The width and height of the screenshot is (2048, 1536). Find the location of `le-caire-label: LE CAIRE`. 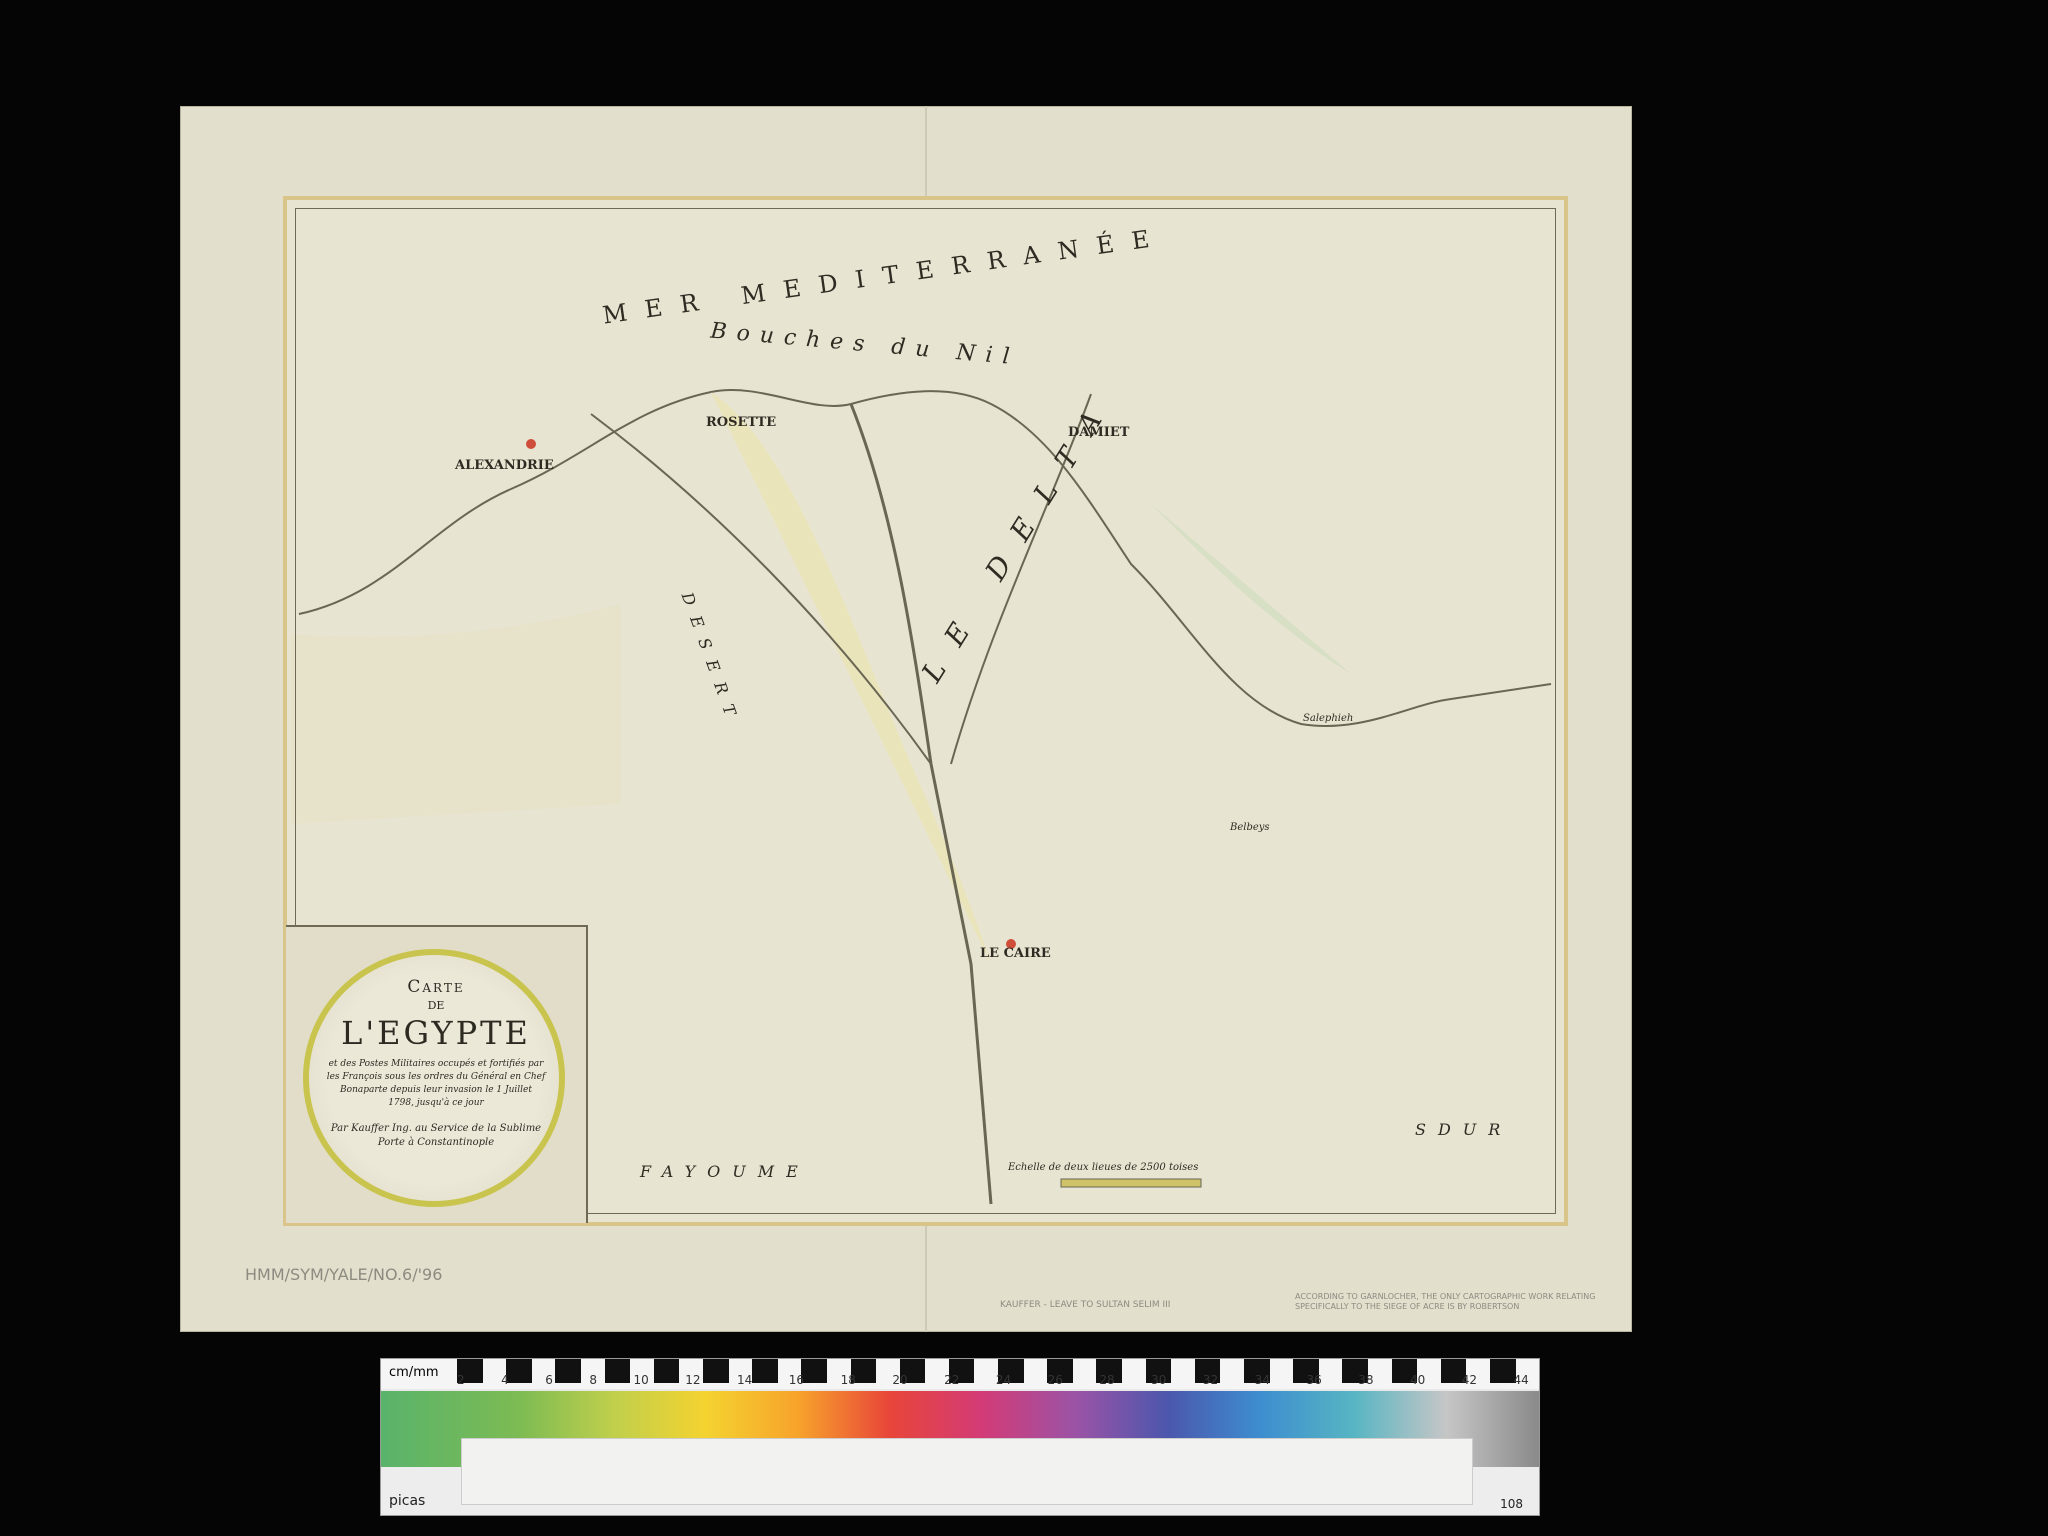

le-caire-label: LE CAIRE is located at coordinates (1015, 953).